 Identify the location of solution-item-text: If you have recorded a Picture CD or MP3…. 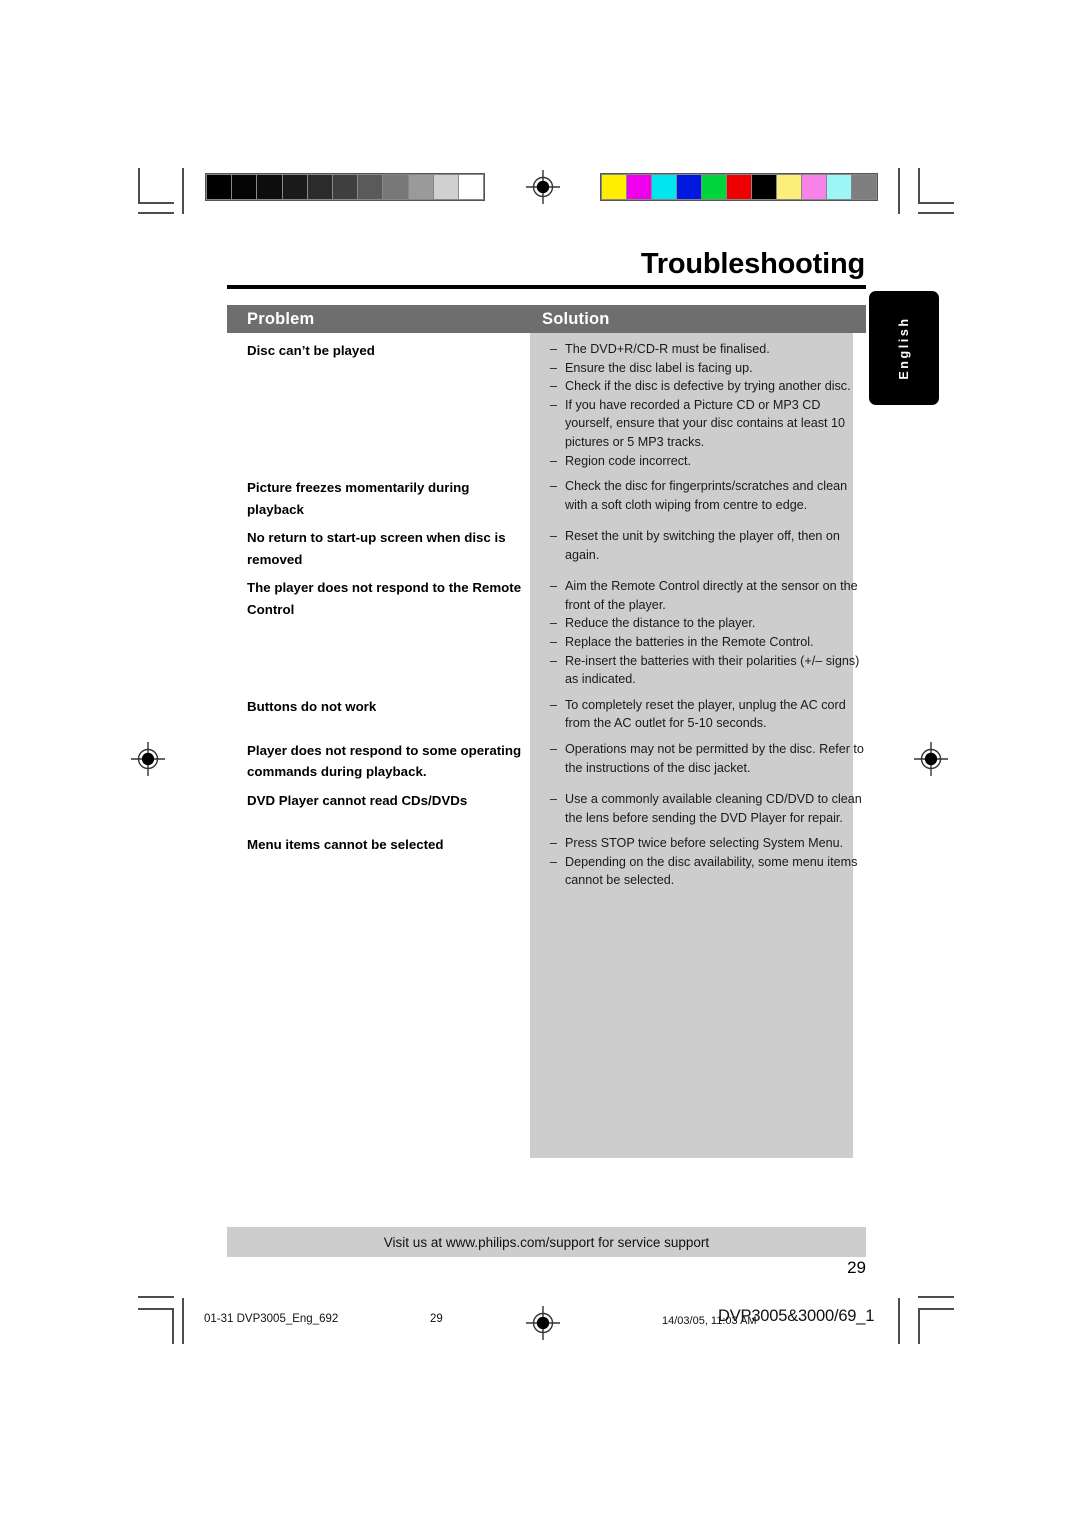
(705, 423).